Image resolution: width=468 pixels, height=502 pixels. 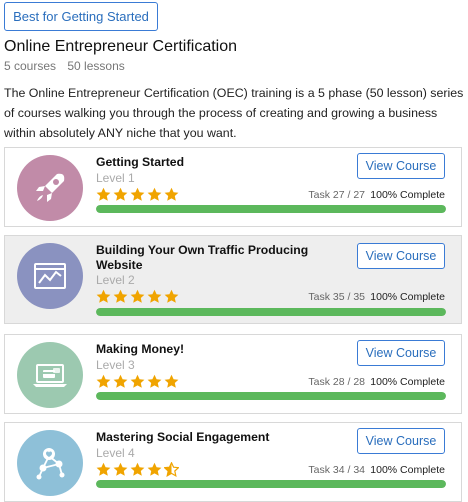 What do you see at coordinates (140, 349) in the screenshot?
I see `course-title: Making Money!` at bounding box center [140, 349].